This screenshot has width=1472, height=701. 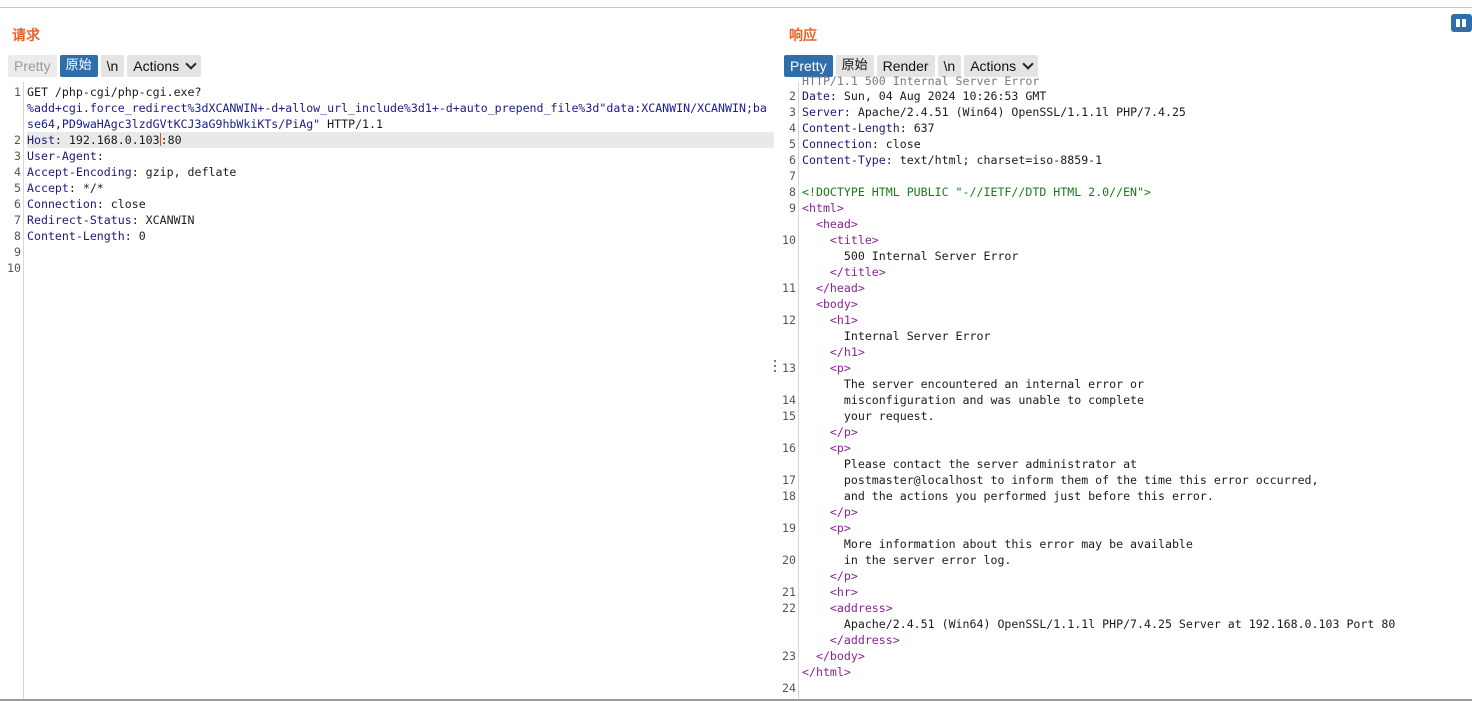 I want to click on pane-divider, so click(x=777, y=354).